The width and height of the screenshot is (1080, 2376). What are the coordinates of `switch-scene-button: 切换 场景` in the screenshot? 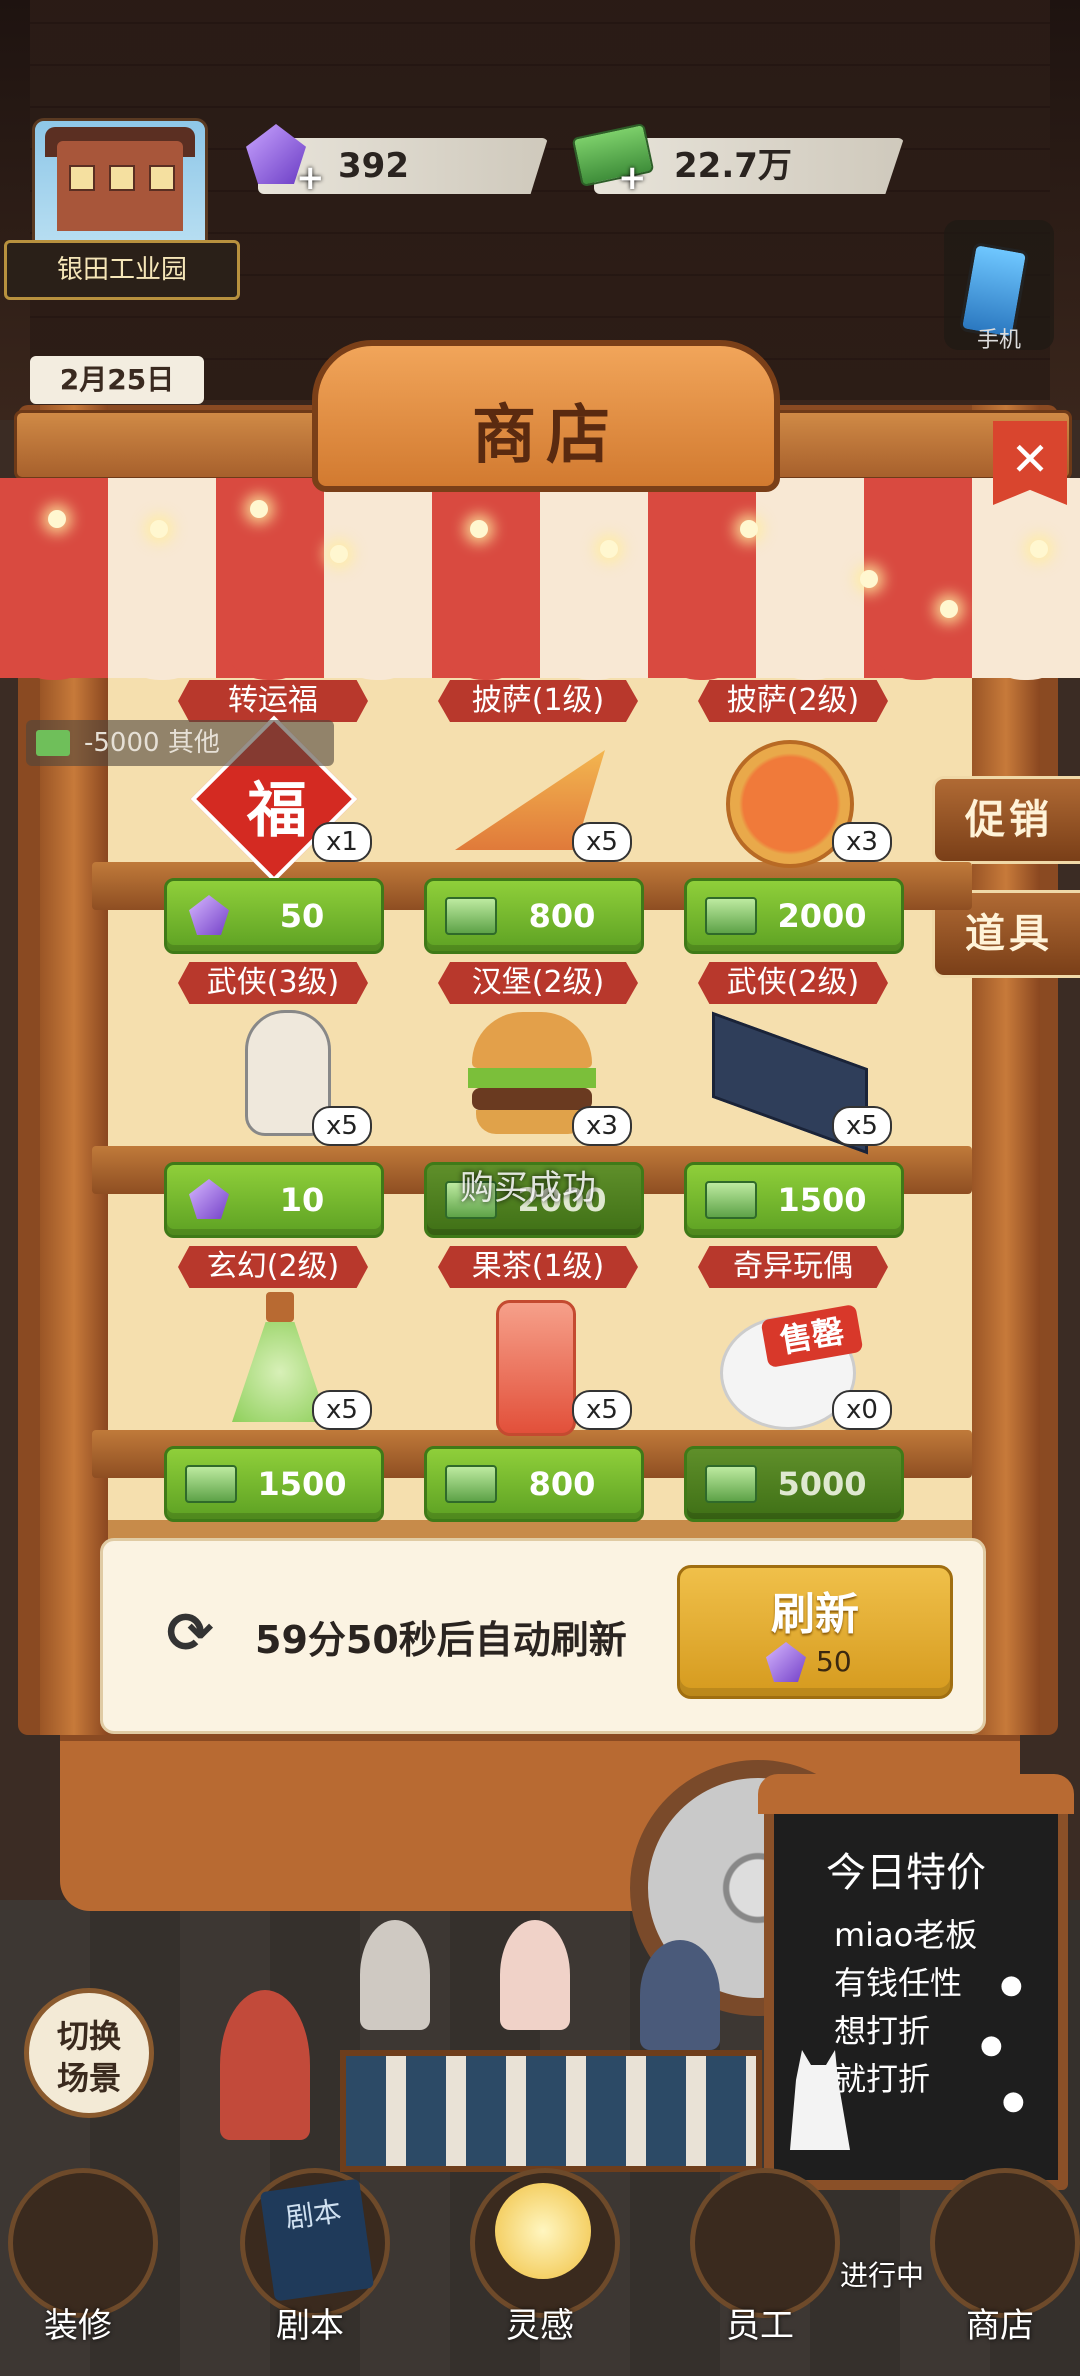 It's located at (89, 2053).